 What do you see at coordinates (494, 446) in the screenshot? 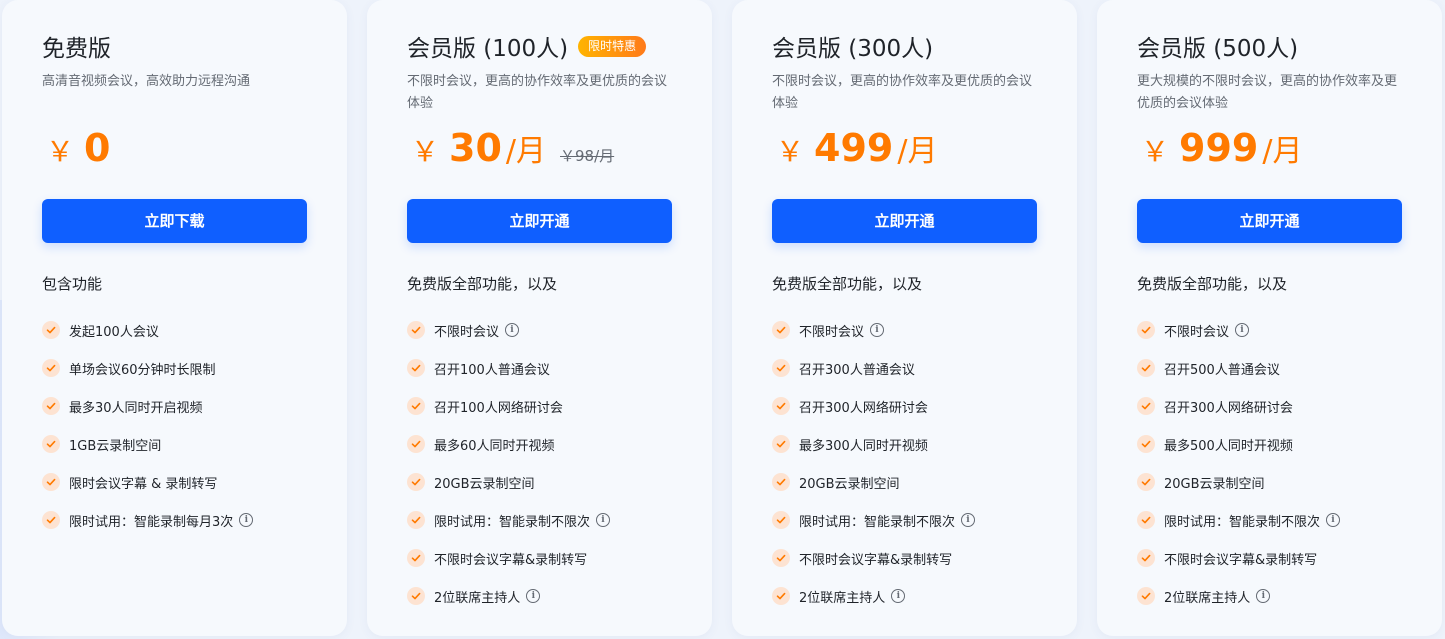
I see `feature-text: 最多60人同时开视频` at bounding box center [494, 446].